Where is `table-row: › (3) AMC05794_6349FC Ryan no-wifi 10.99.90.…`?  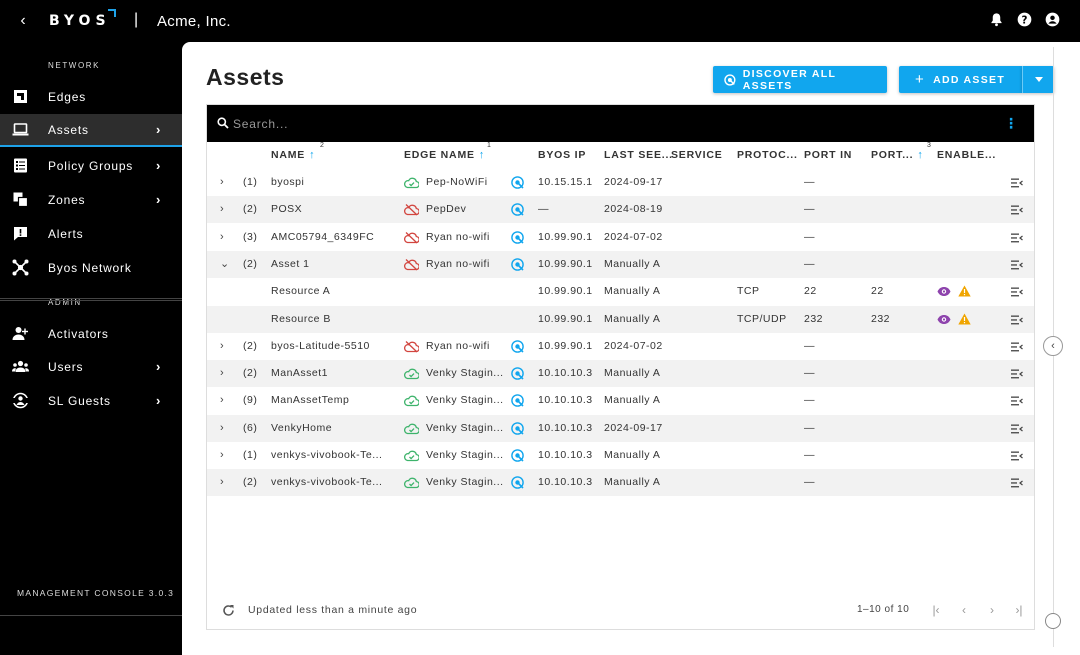 table-row: › (3) AMC05794_6349FC Ryan no-wifi 10.99.90.… is located at coordinates (620, 237).